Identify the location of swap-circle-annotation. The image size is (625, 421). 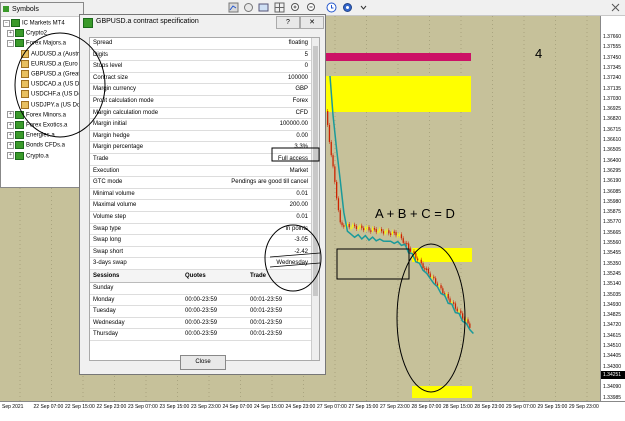
(293, 258).